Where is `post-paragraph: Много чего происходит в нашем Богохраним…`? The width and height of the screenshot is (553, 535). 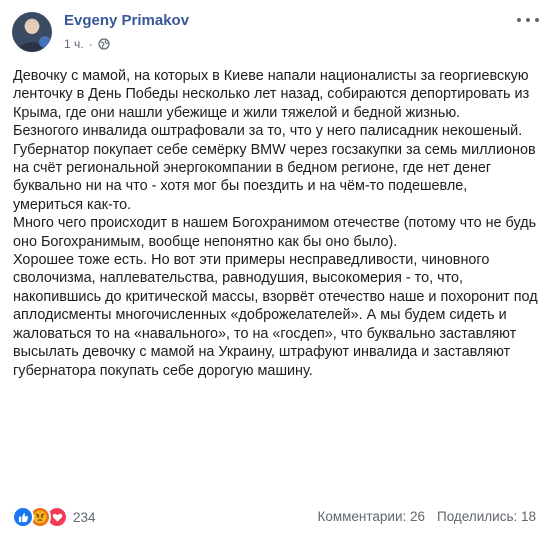 post-paragraph: Много чего происходит в нашем Богохраним… is located at coordinates (275, 232).